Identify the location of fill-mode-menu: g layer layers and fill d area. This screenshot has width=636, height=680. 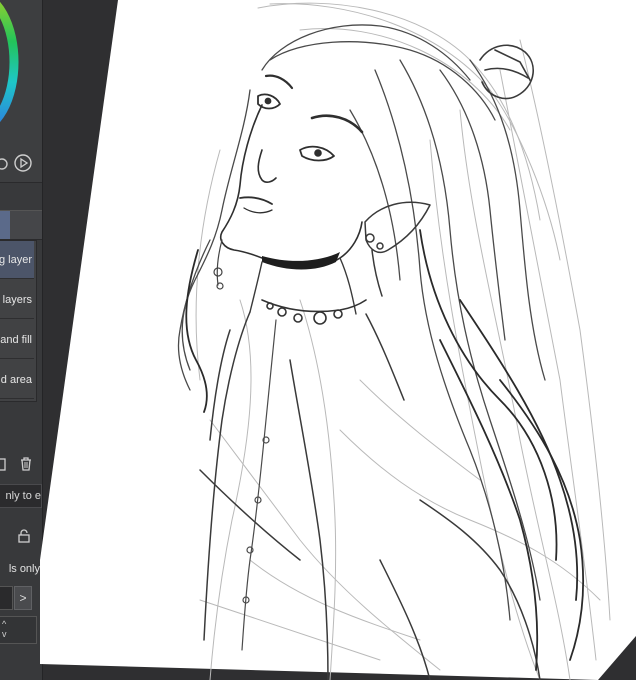
(18, 321).